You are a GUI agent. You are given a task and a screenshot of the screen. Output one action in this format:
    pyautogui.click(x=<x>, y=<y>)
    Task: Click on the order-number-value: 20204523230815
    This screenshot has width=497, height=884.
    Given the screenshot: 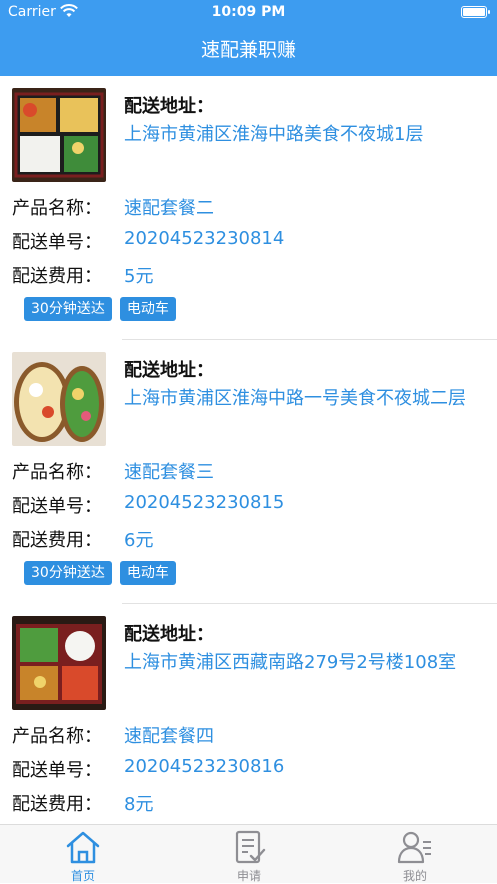 What is the action you would take?
    pyautogui.click(x=204, y=502)
    